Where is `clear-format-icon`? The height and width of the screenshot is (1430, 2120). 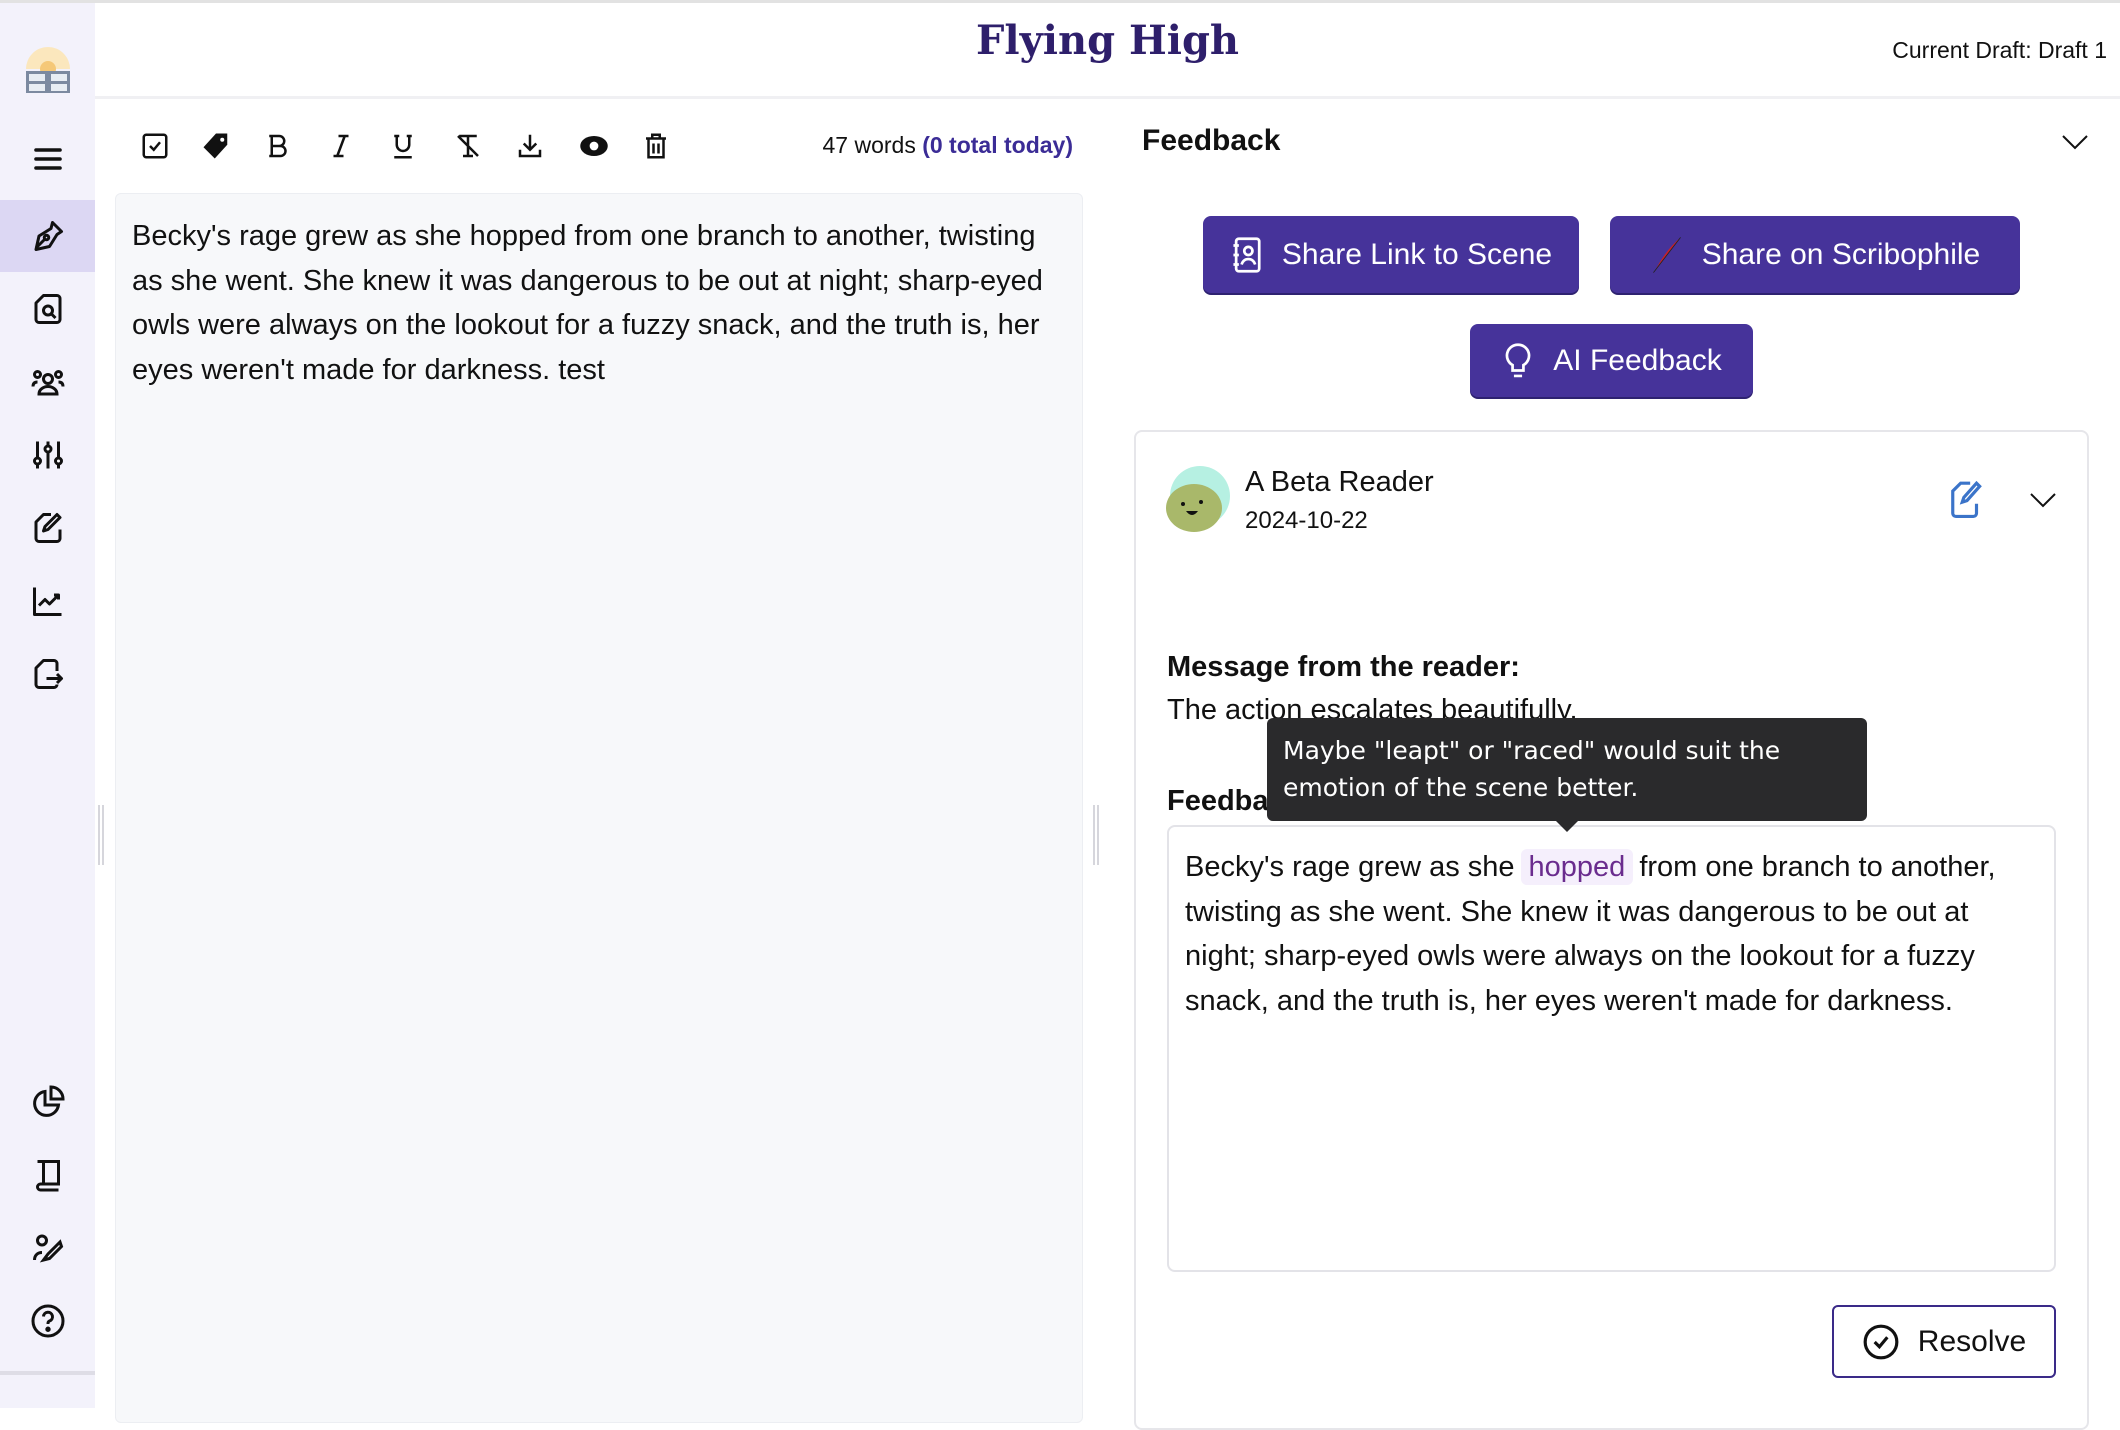 clear-format-icon is located at coordinates (468, 146).